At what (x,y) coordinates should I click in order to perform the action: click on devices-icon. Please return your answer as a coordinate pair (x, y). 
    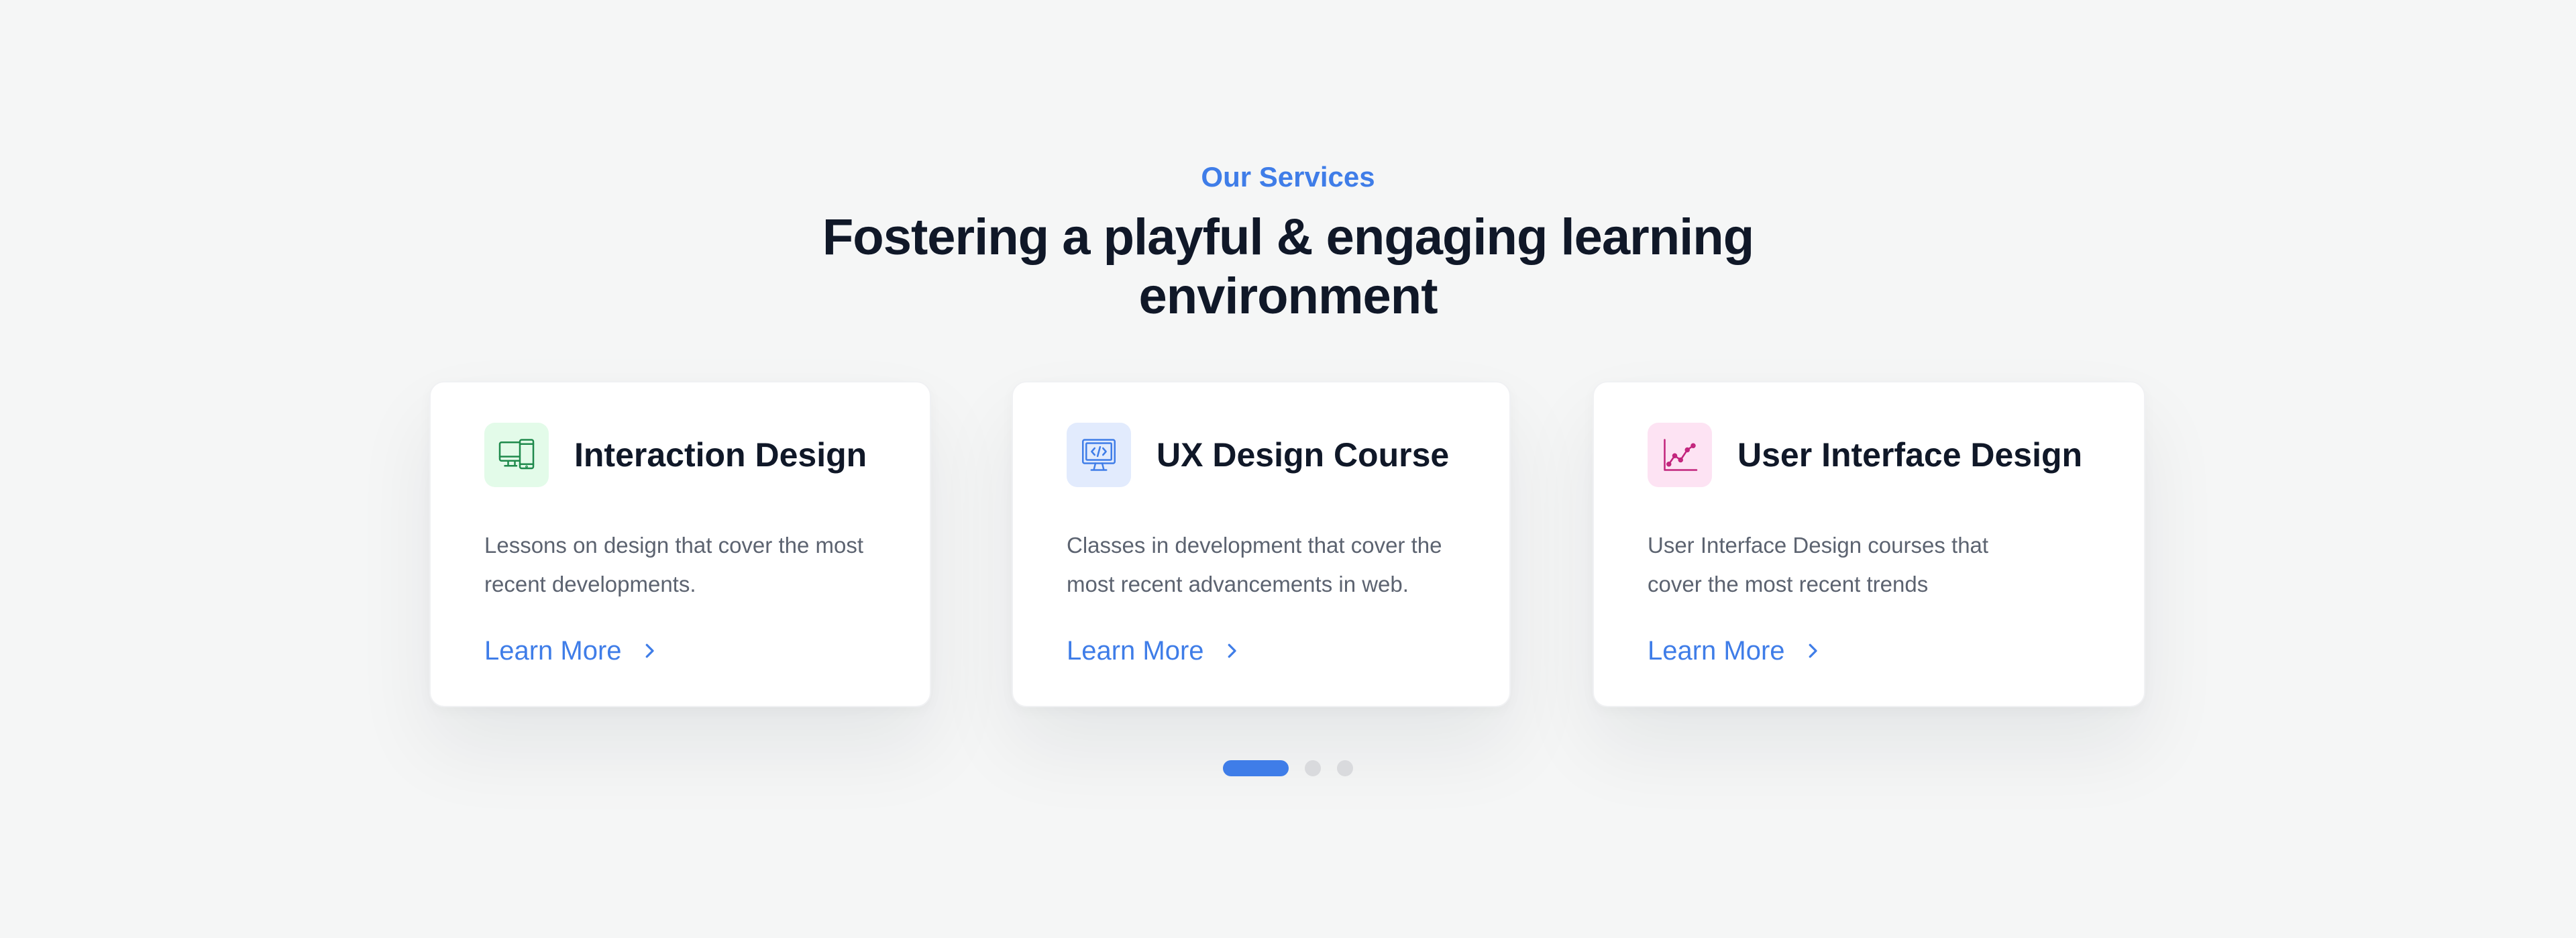
    Looking at the image, I should click on (516, 454).